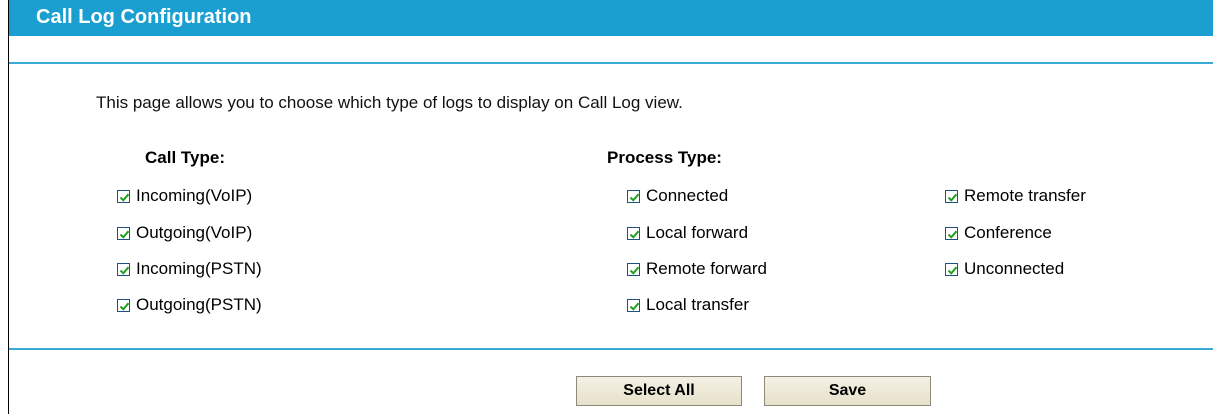 This screenshot has width=1213, height=414. Describe the element at coordinates (706, 268) in the screenshot. I see `checkbox-label: Remote forward` at that location.